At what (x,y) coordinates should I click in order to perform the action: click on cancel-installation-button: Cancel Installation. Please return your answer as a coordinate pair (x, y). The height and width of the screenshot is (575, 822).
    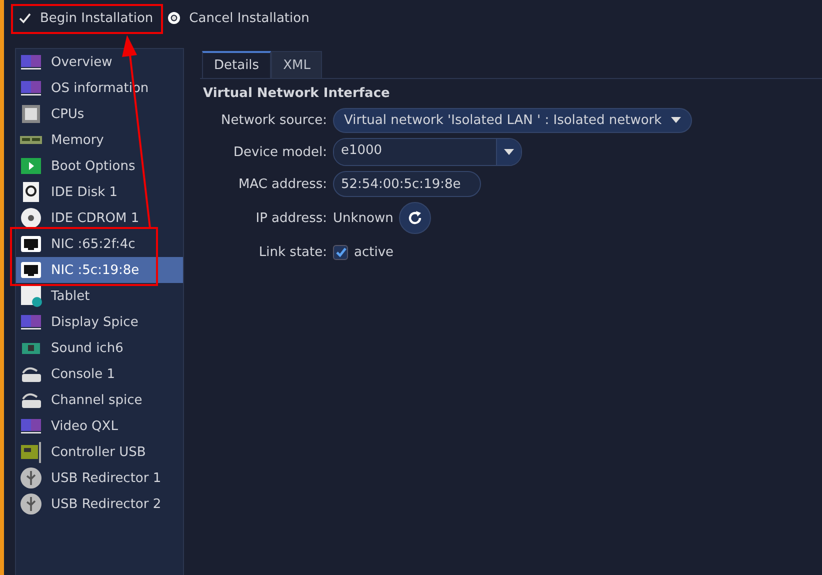
    Looking at the image, I should click on (238, 18).